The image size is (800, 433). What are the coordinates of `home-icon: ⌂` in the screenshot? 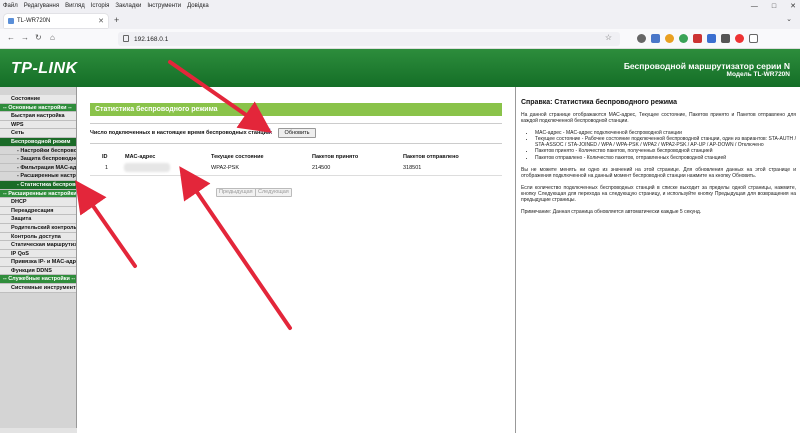 It's located at (52, 37).